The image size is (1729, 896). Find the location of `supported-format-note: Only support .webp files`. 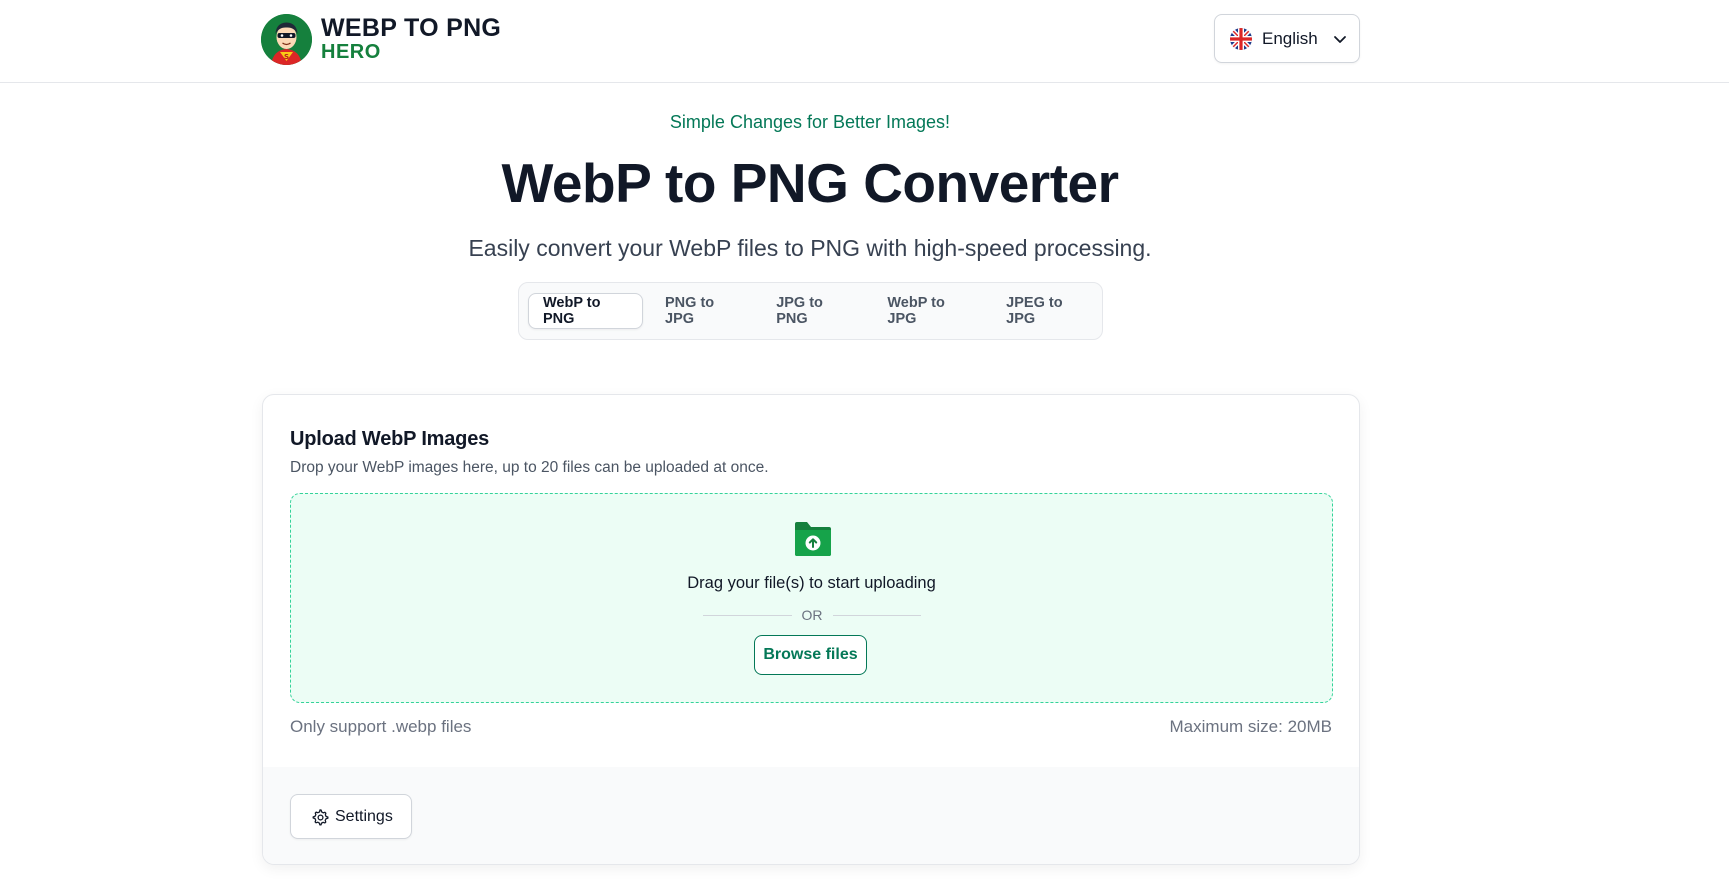

supported-format-note: Only support .webp files is located at coordinates (381, 726).